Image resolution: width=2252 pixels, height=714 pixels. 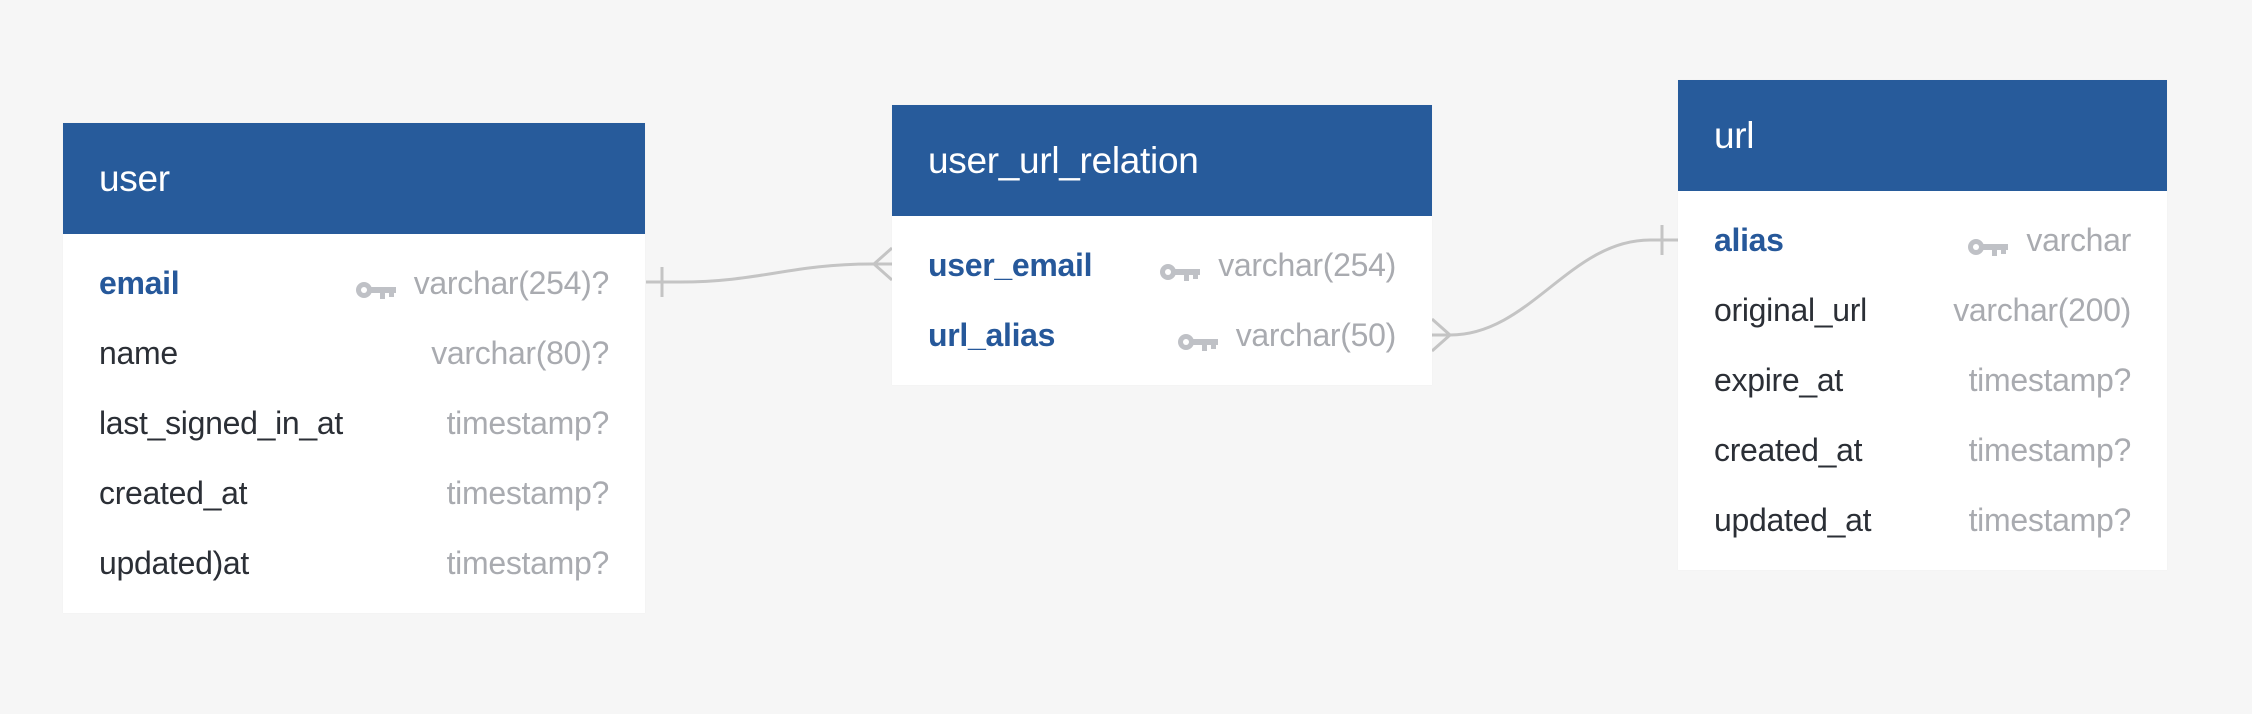 I want to click on field-row-url-alias: url_alias varchar(50), so click(x=1162, y=335).